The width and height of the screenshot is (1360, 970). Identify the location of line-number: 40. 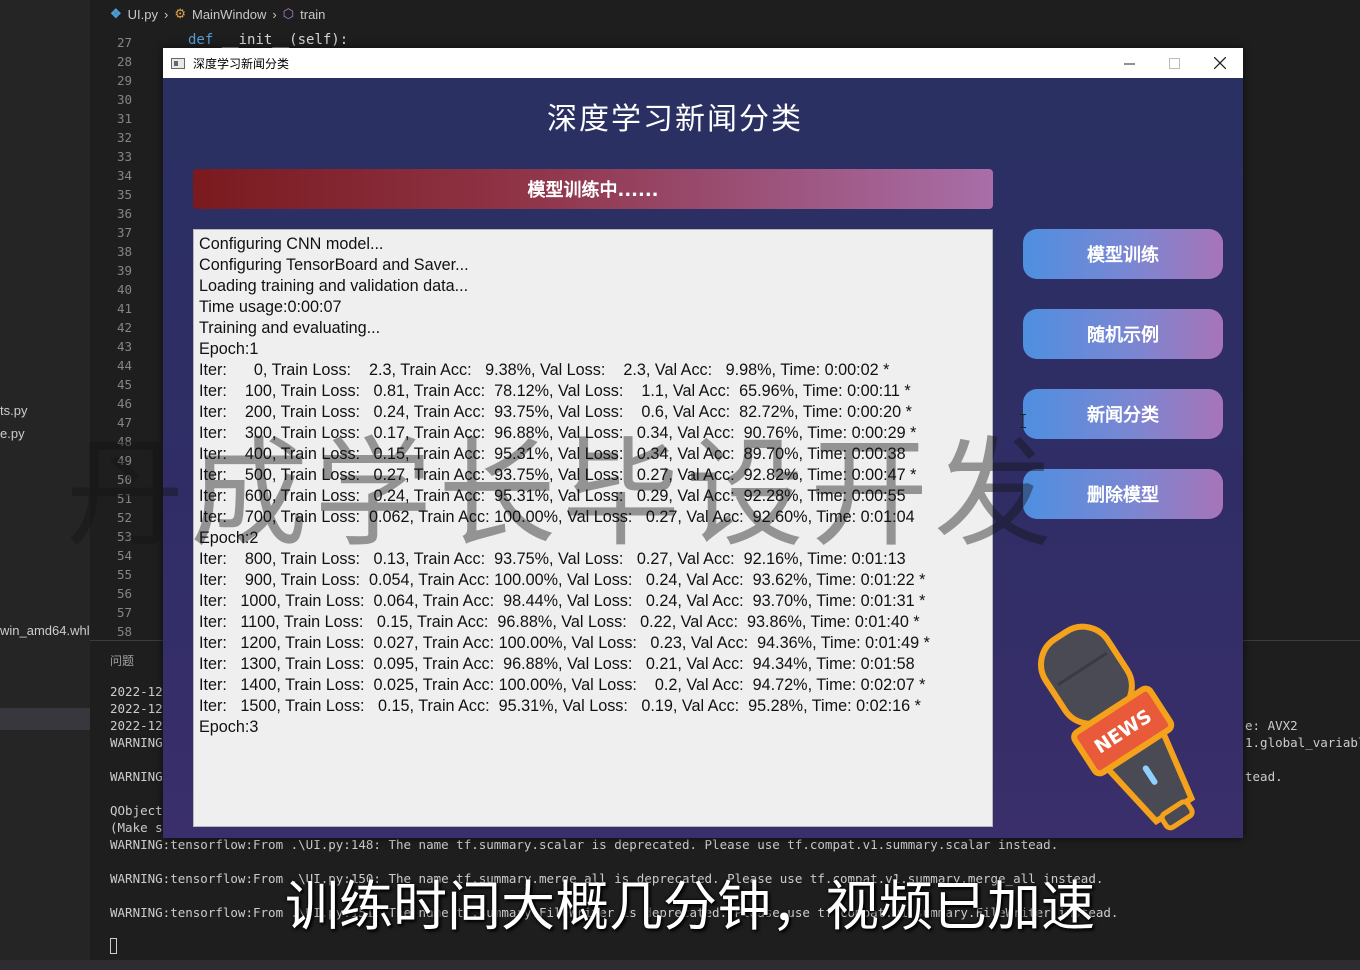
(124, 289).